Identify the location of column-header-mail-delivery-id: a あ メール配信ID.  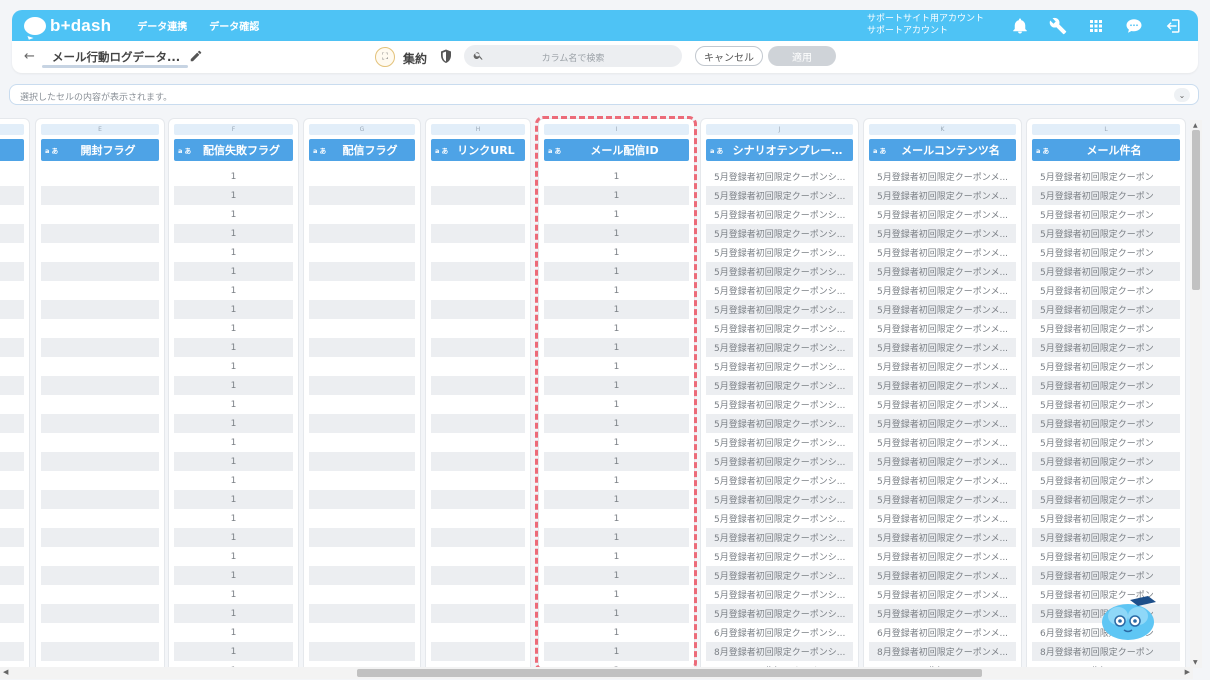
(616, 150).